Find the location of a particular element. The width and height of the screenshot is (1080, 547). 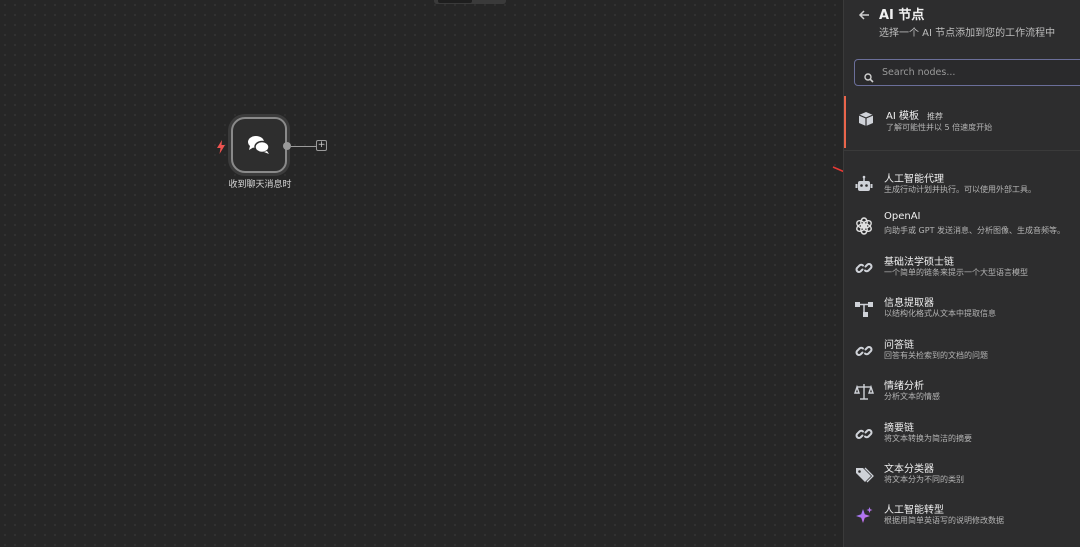

node-item-desc: 将文本转换为简洁的摘要 is located at coordinates (928, 438).